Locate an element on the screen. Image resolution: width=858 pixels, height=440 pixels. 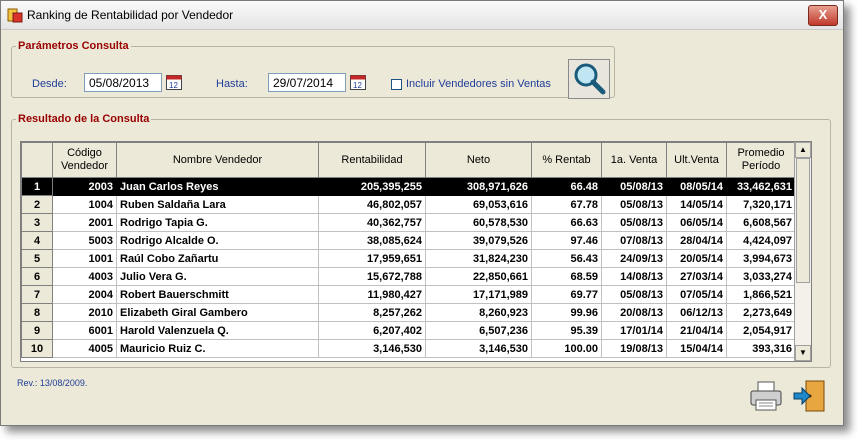
col-header-rentabilidad: Rentabilidad is located at coordinates (372, 160).